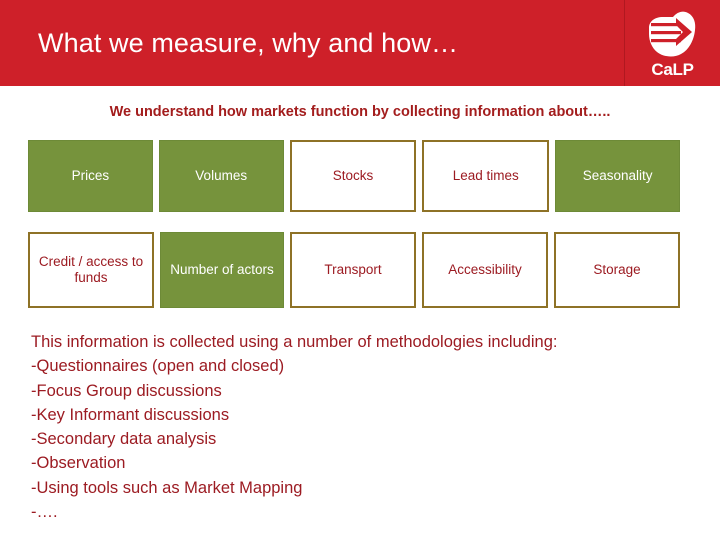 This screenshot has width=720, height=540. I want to click on topic-cell-accessibility: Accessibility, so click(485, 270).